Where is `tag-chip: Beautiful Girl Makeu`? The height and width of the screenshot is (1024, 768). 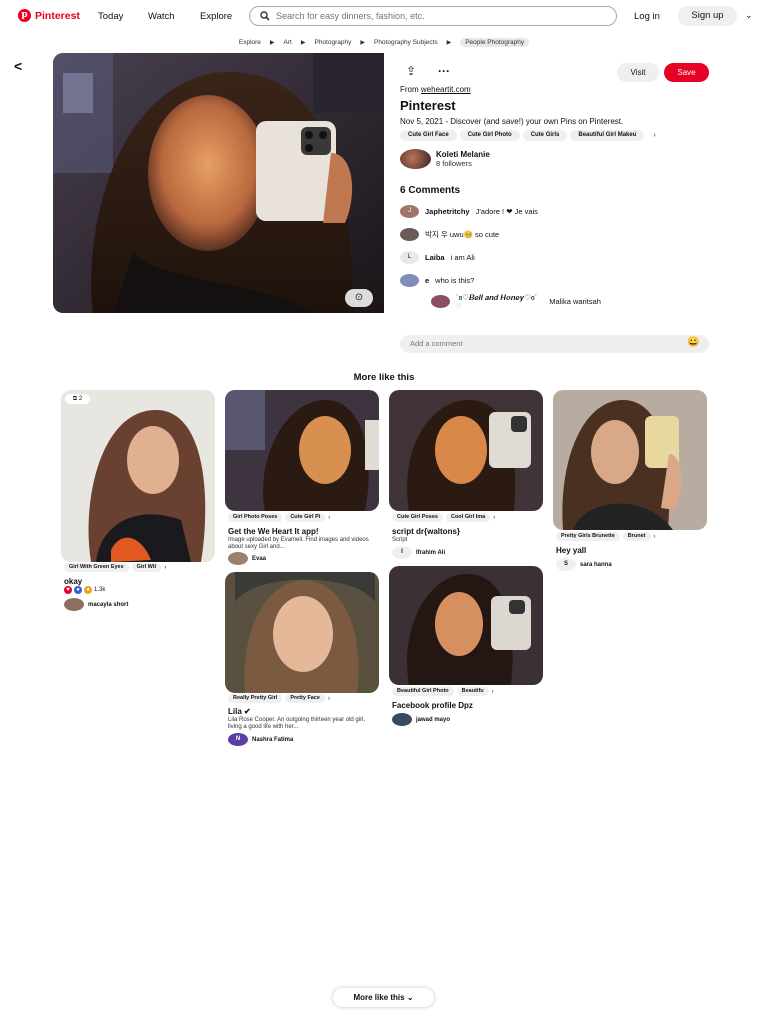 tag-chip: Beautiful Girl Makeu is located at coordinates (607, 135).